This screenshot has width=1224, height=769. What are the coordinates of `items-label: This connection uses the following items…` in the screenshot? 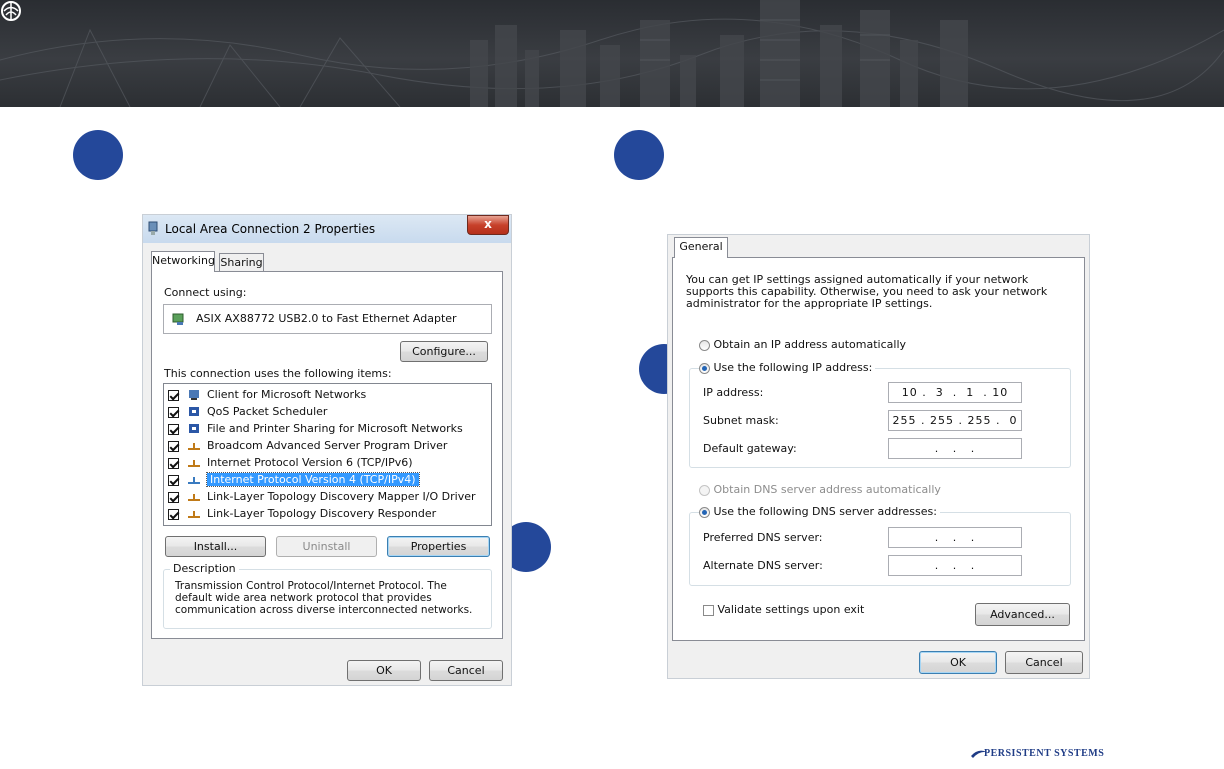 It's located at (278, 373).